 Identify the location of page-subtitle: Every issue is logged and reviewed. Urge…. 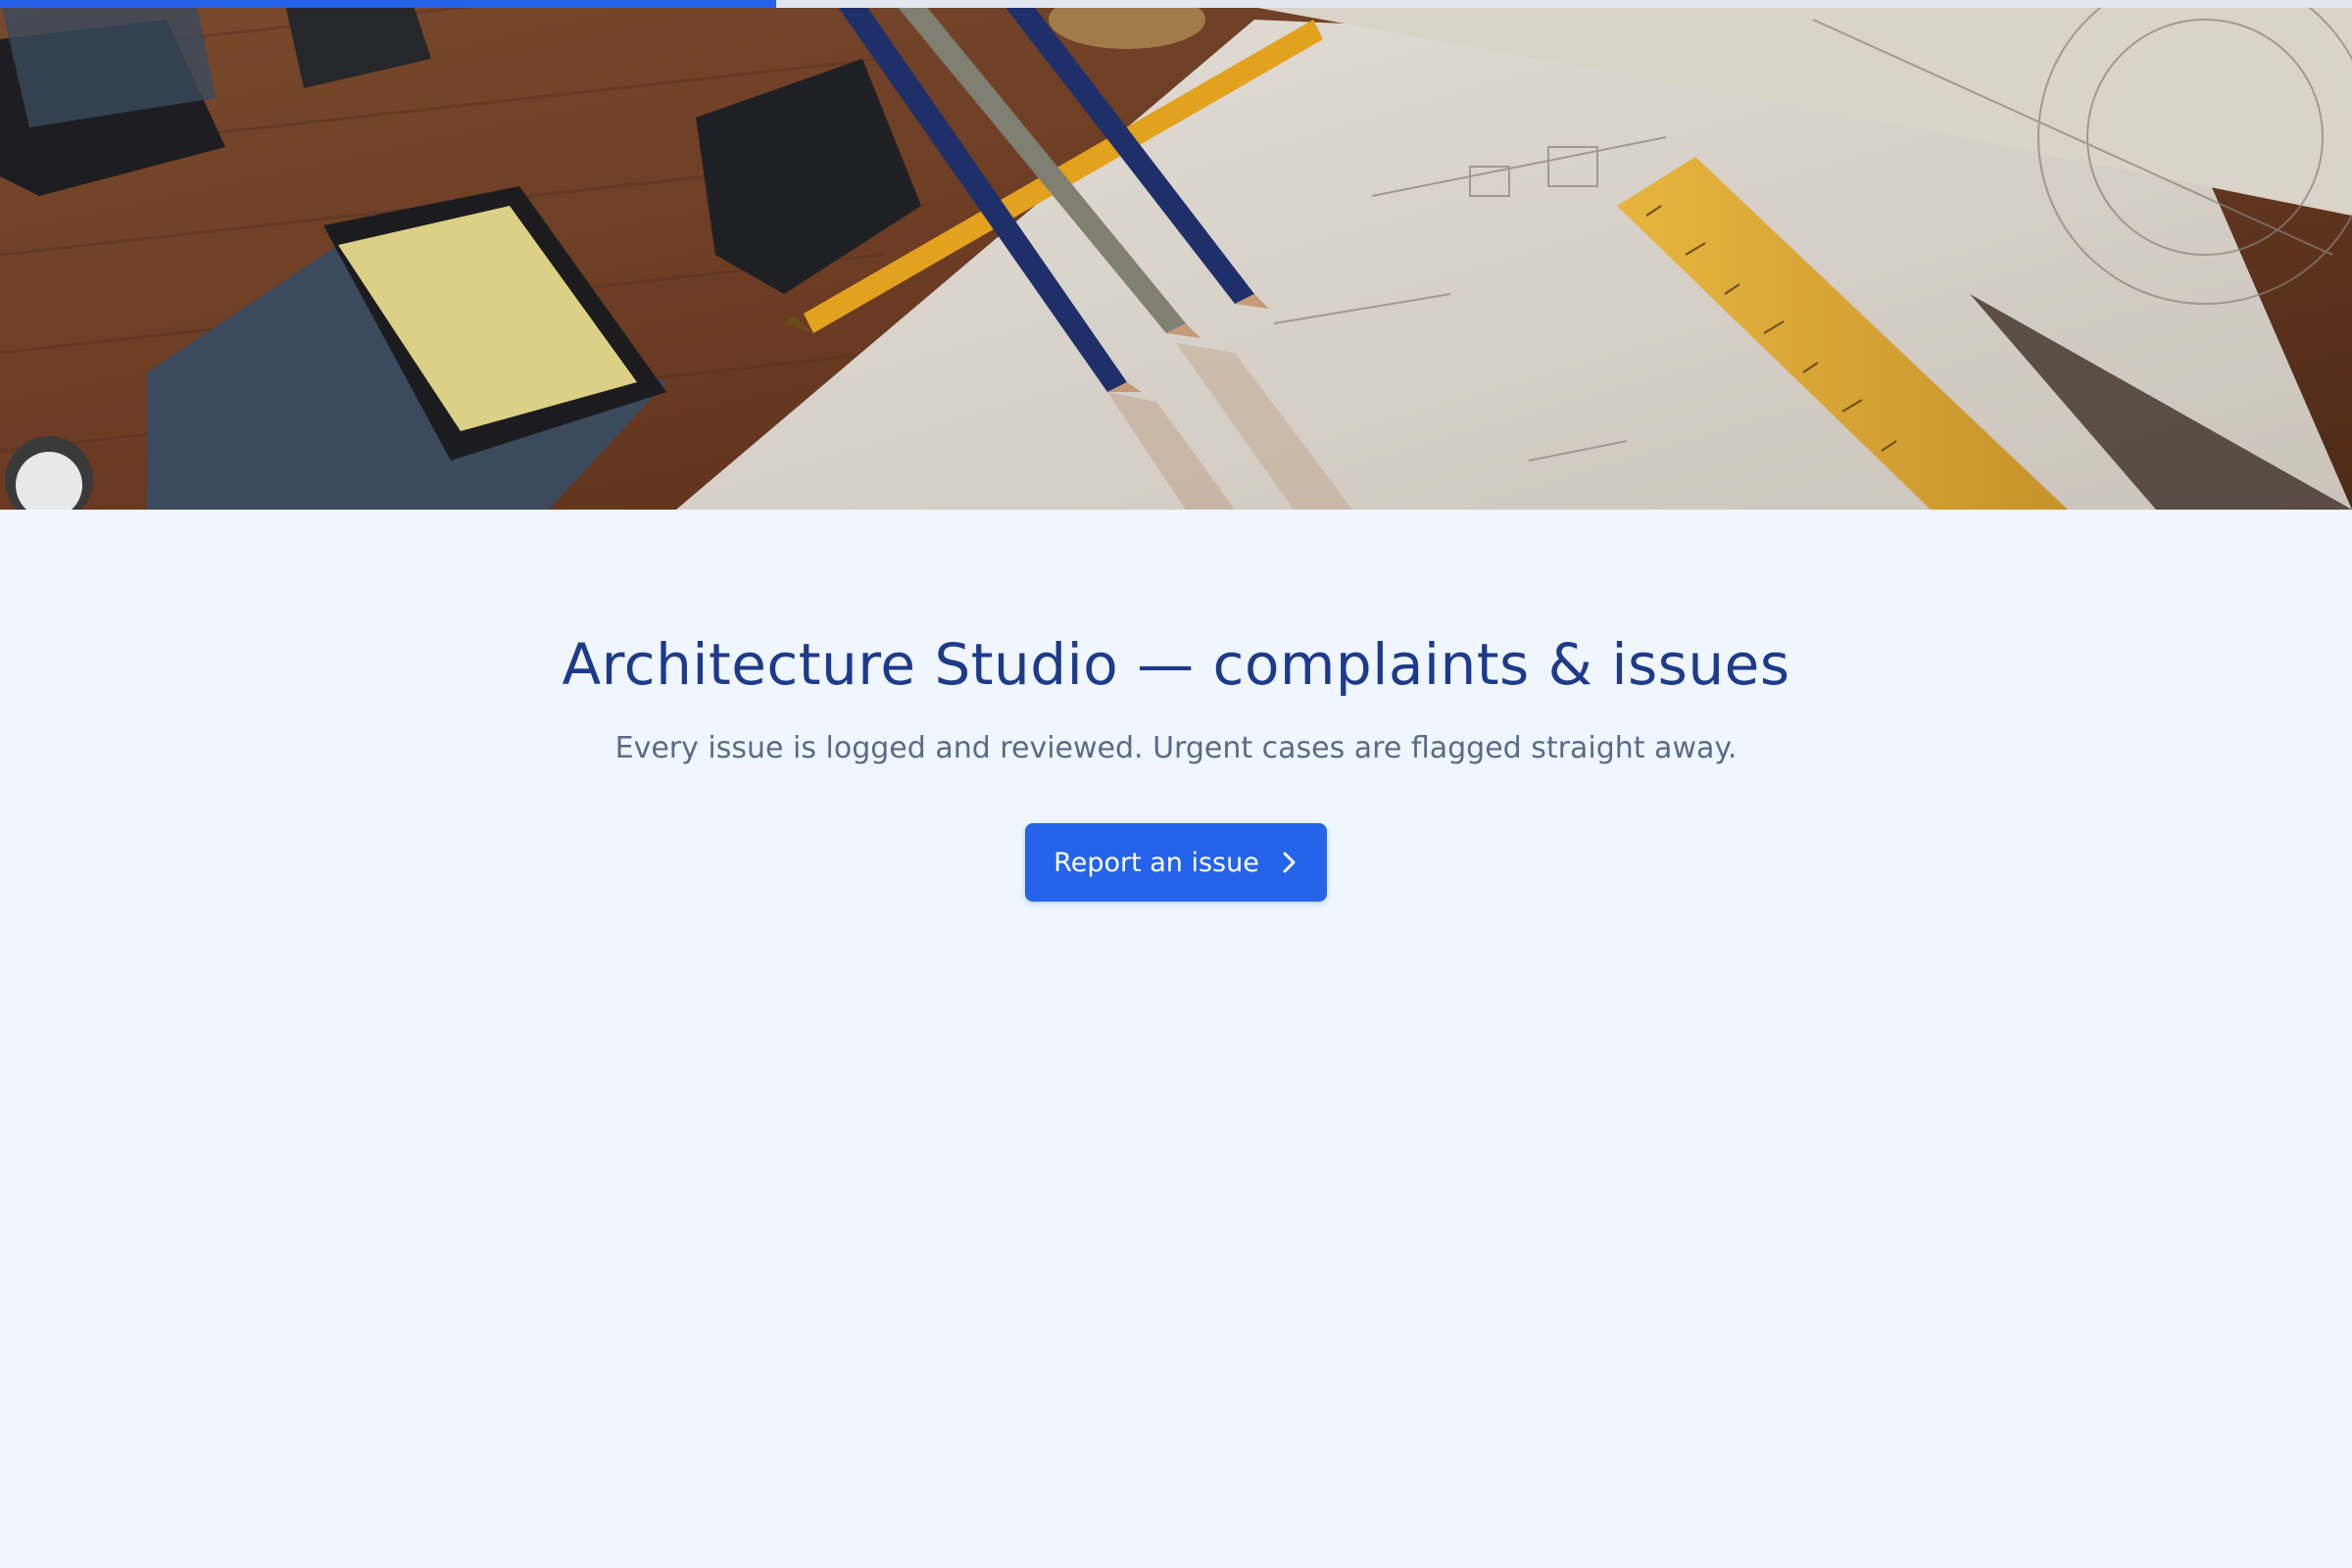
(1176, 748).